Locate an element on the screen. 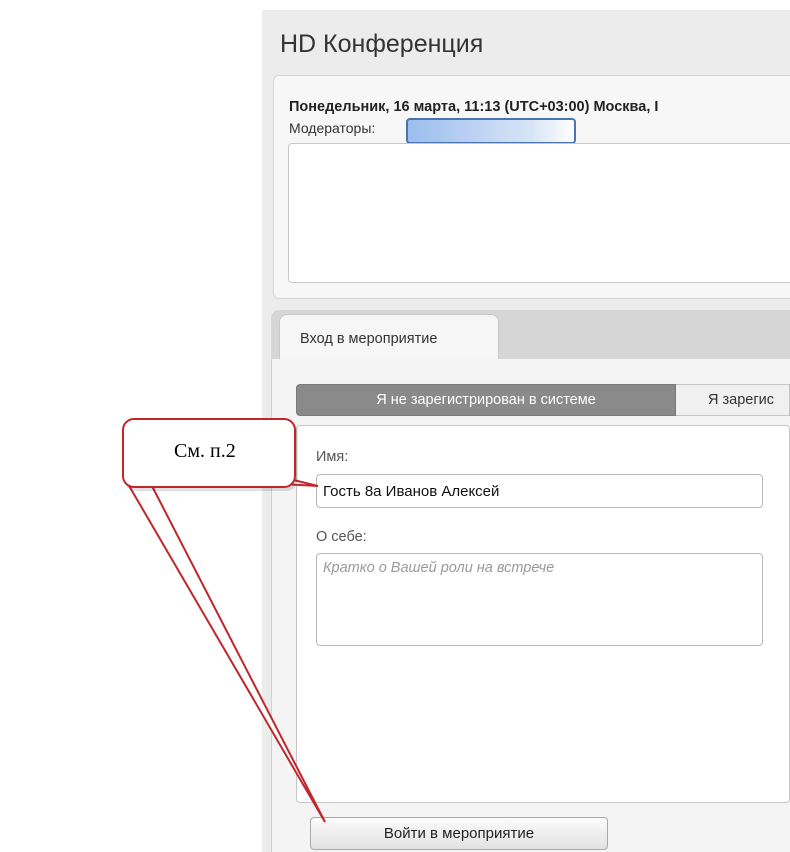 This screenshot has width=790, height=852. registered-toggle: Я зарегис is located at coordinates (733, 400).